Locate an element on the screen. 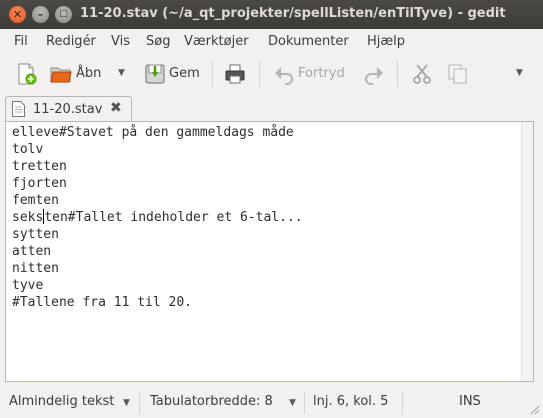  open-folder-icon is located at coordinates (61, 74).